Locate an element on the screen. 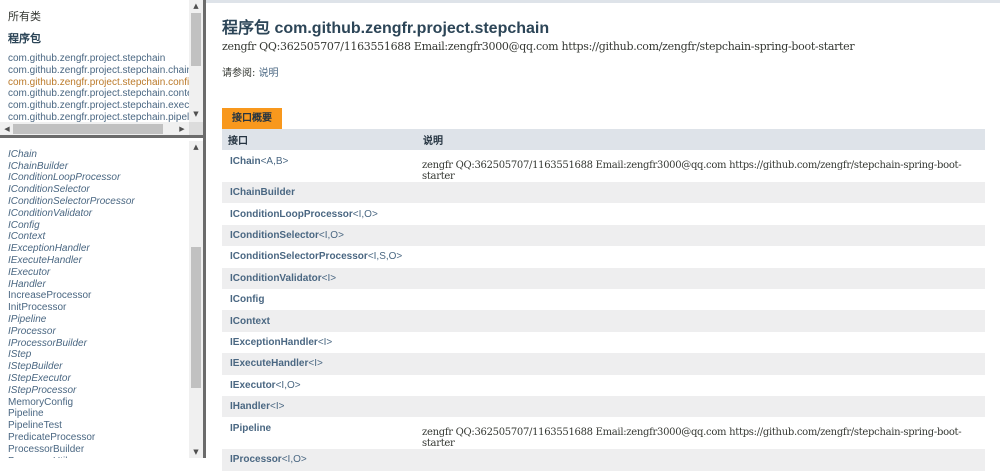 The height and width of the screenshot is (471, 1000). interface-link: IPipeline is located at coordinates (250, 428).